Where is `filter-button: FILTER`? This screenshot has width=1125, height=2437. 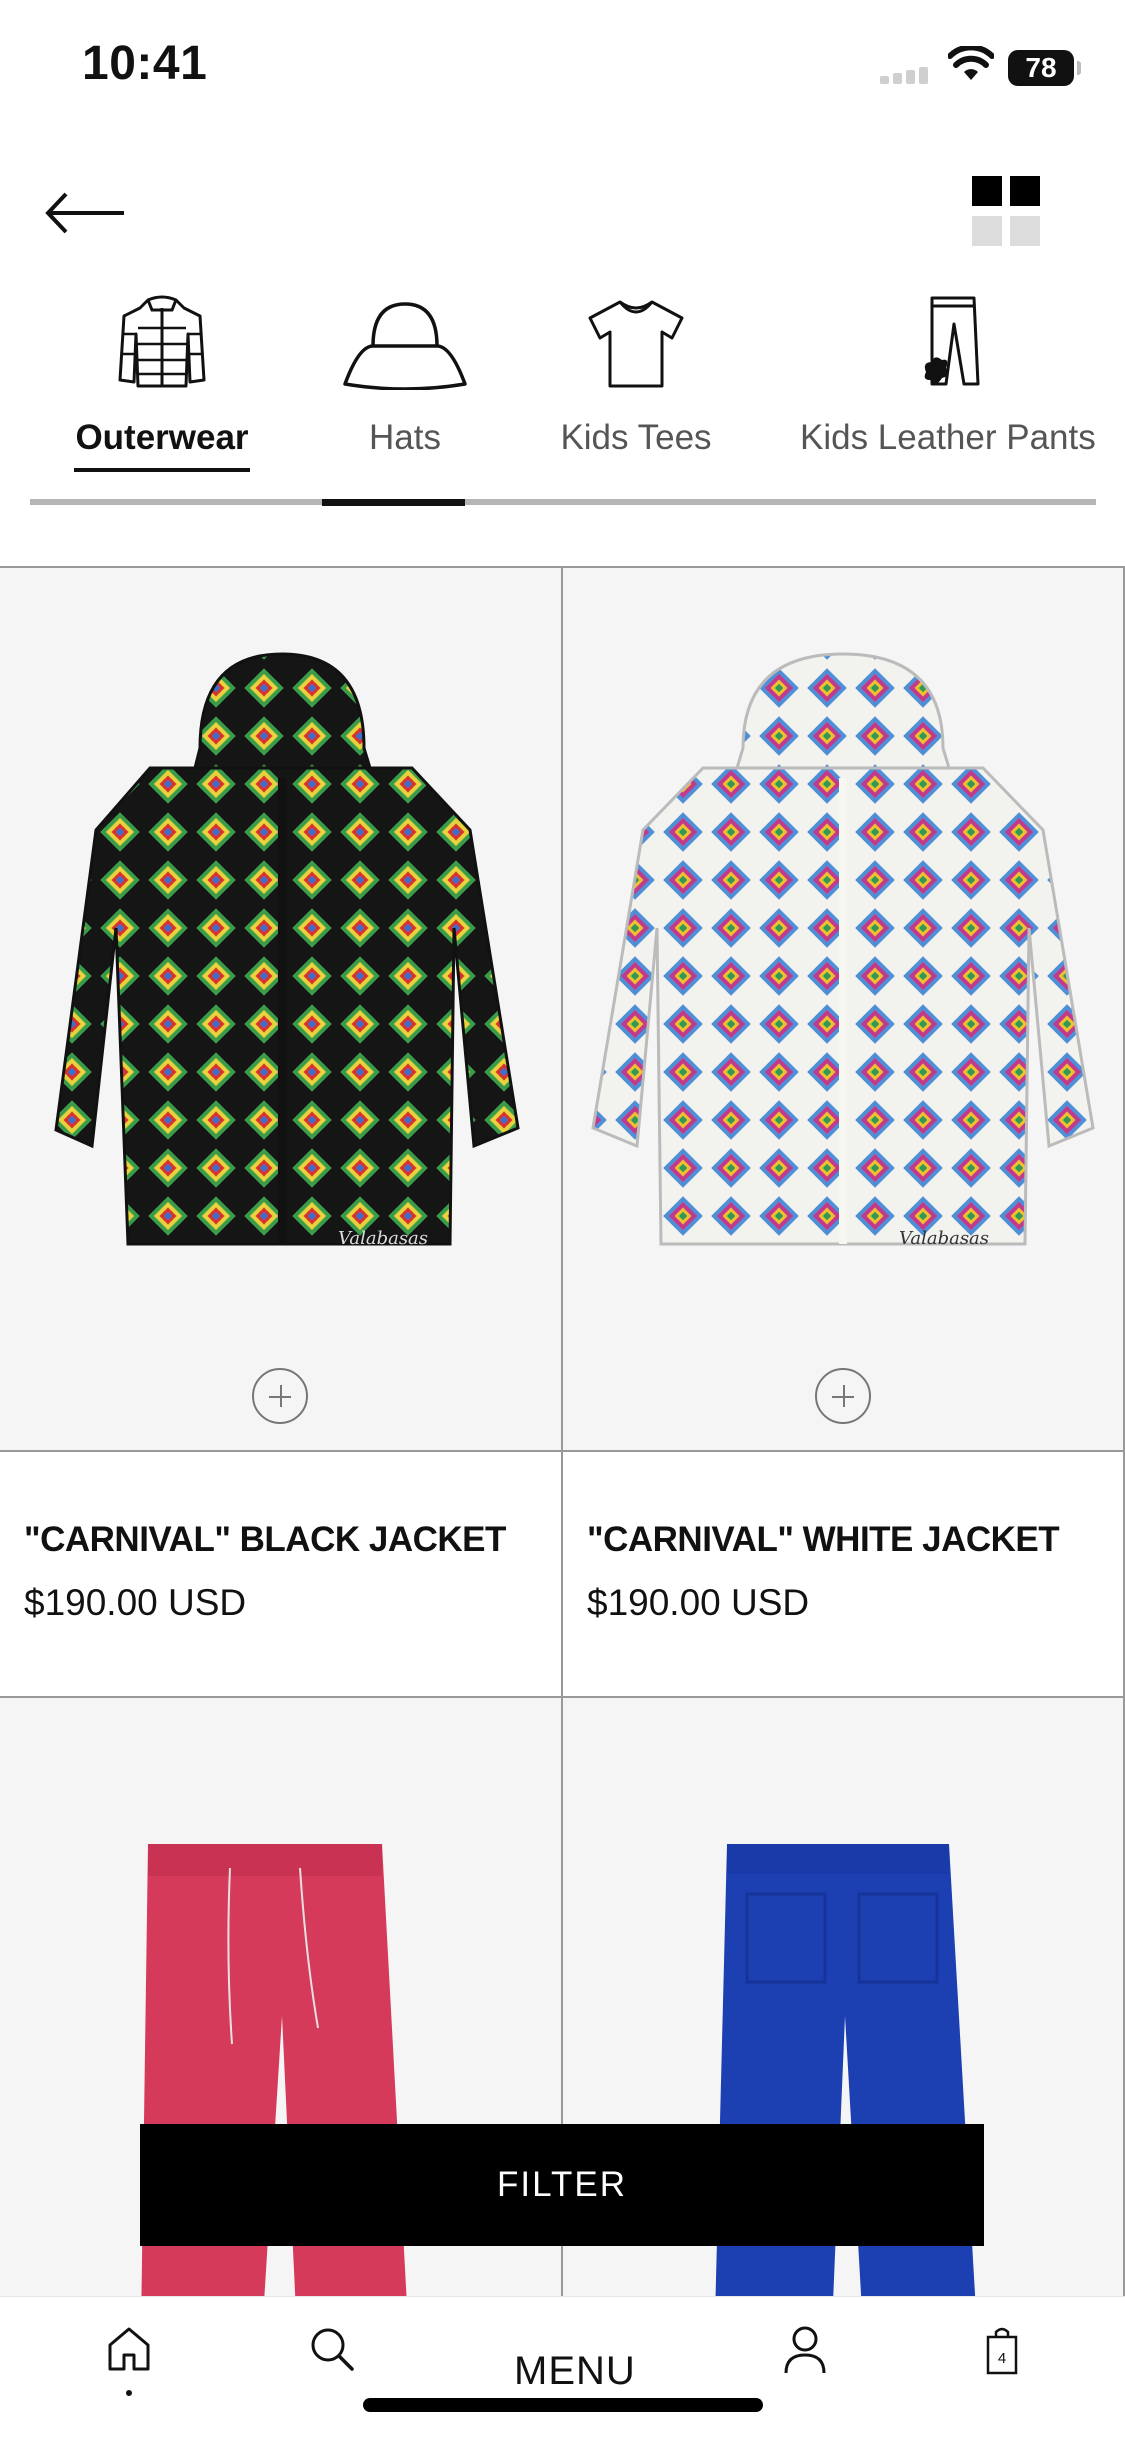
filter-button: FILTER is located at coordinates (562, 2185).